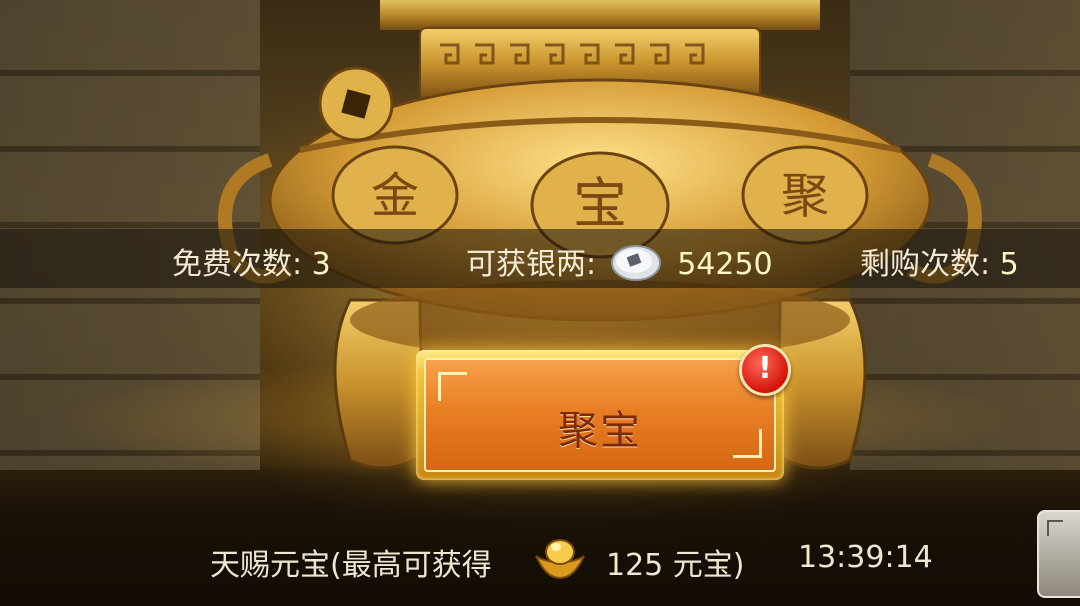  I want to click on info-bar: 免费次数: 3 可获银两: 54250 剩购次数: 5, so click(540, 258).